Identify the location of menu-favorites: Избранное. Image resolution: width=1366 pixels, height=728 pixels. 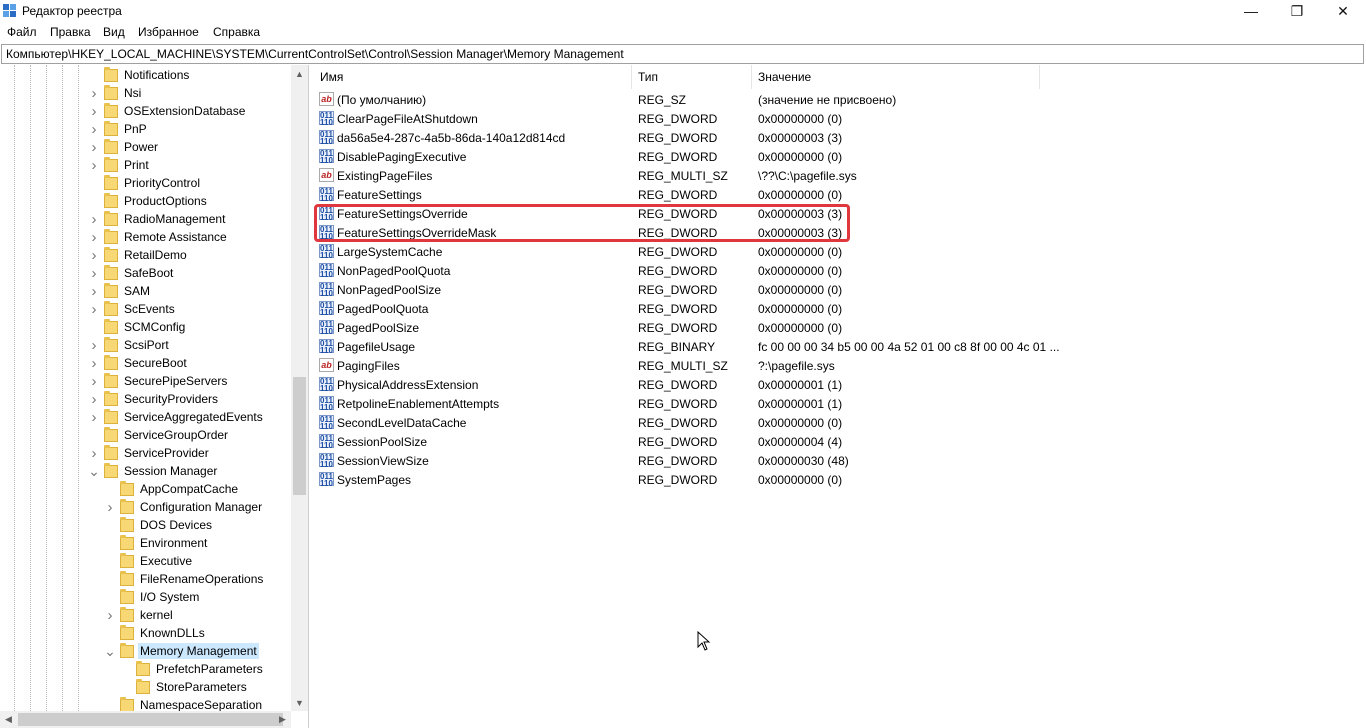
(168, 32).